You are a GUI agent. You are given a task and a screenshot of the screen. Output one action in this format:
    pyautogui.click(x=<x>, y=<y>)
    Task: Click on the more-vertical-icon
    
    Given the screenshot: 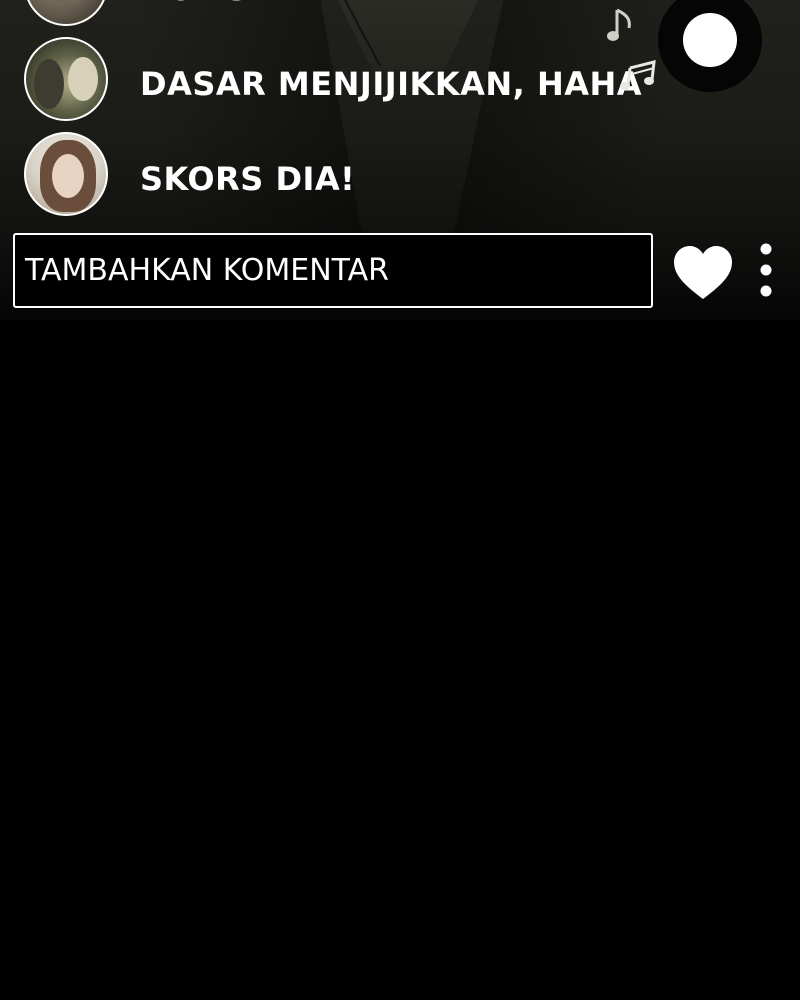 What is the action you would take?
    pyautogui.click(x=766, y=271)
    